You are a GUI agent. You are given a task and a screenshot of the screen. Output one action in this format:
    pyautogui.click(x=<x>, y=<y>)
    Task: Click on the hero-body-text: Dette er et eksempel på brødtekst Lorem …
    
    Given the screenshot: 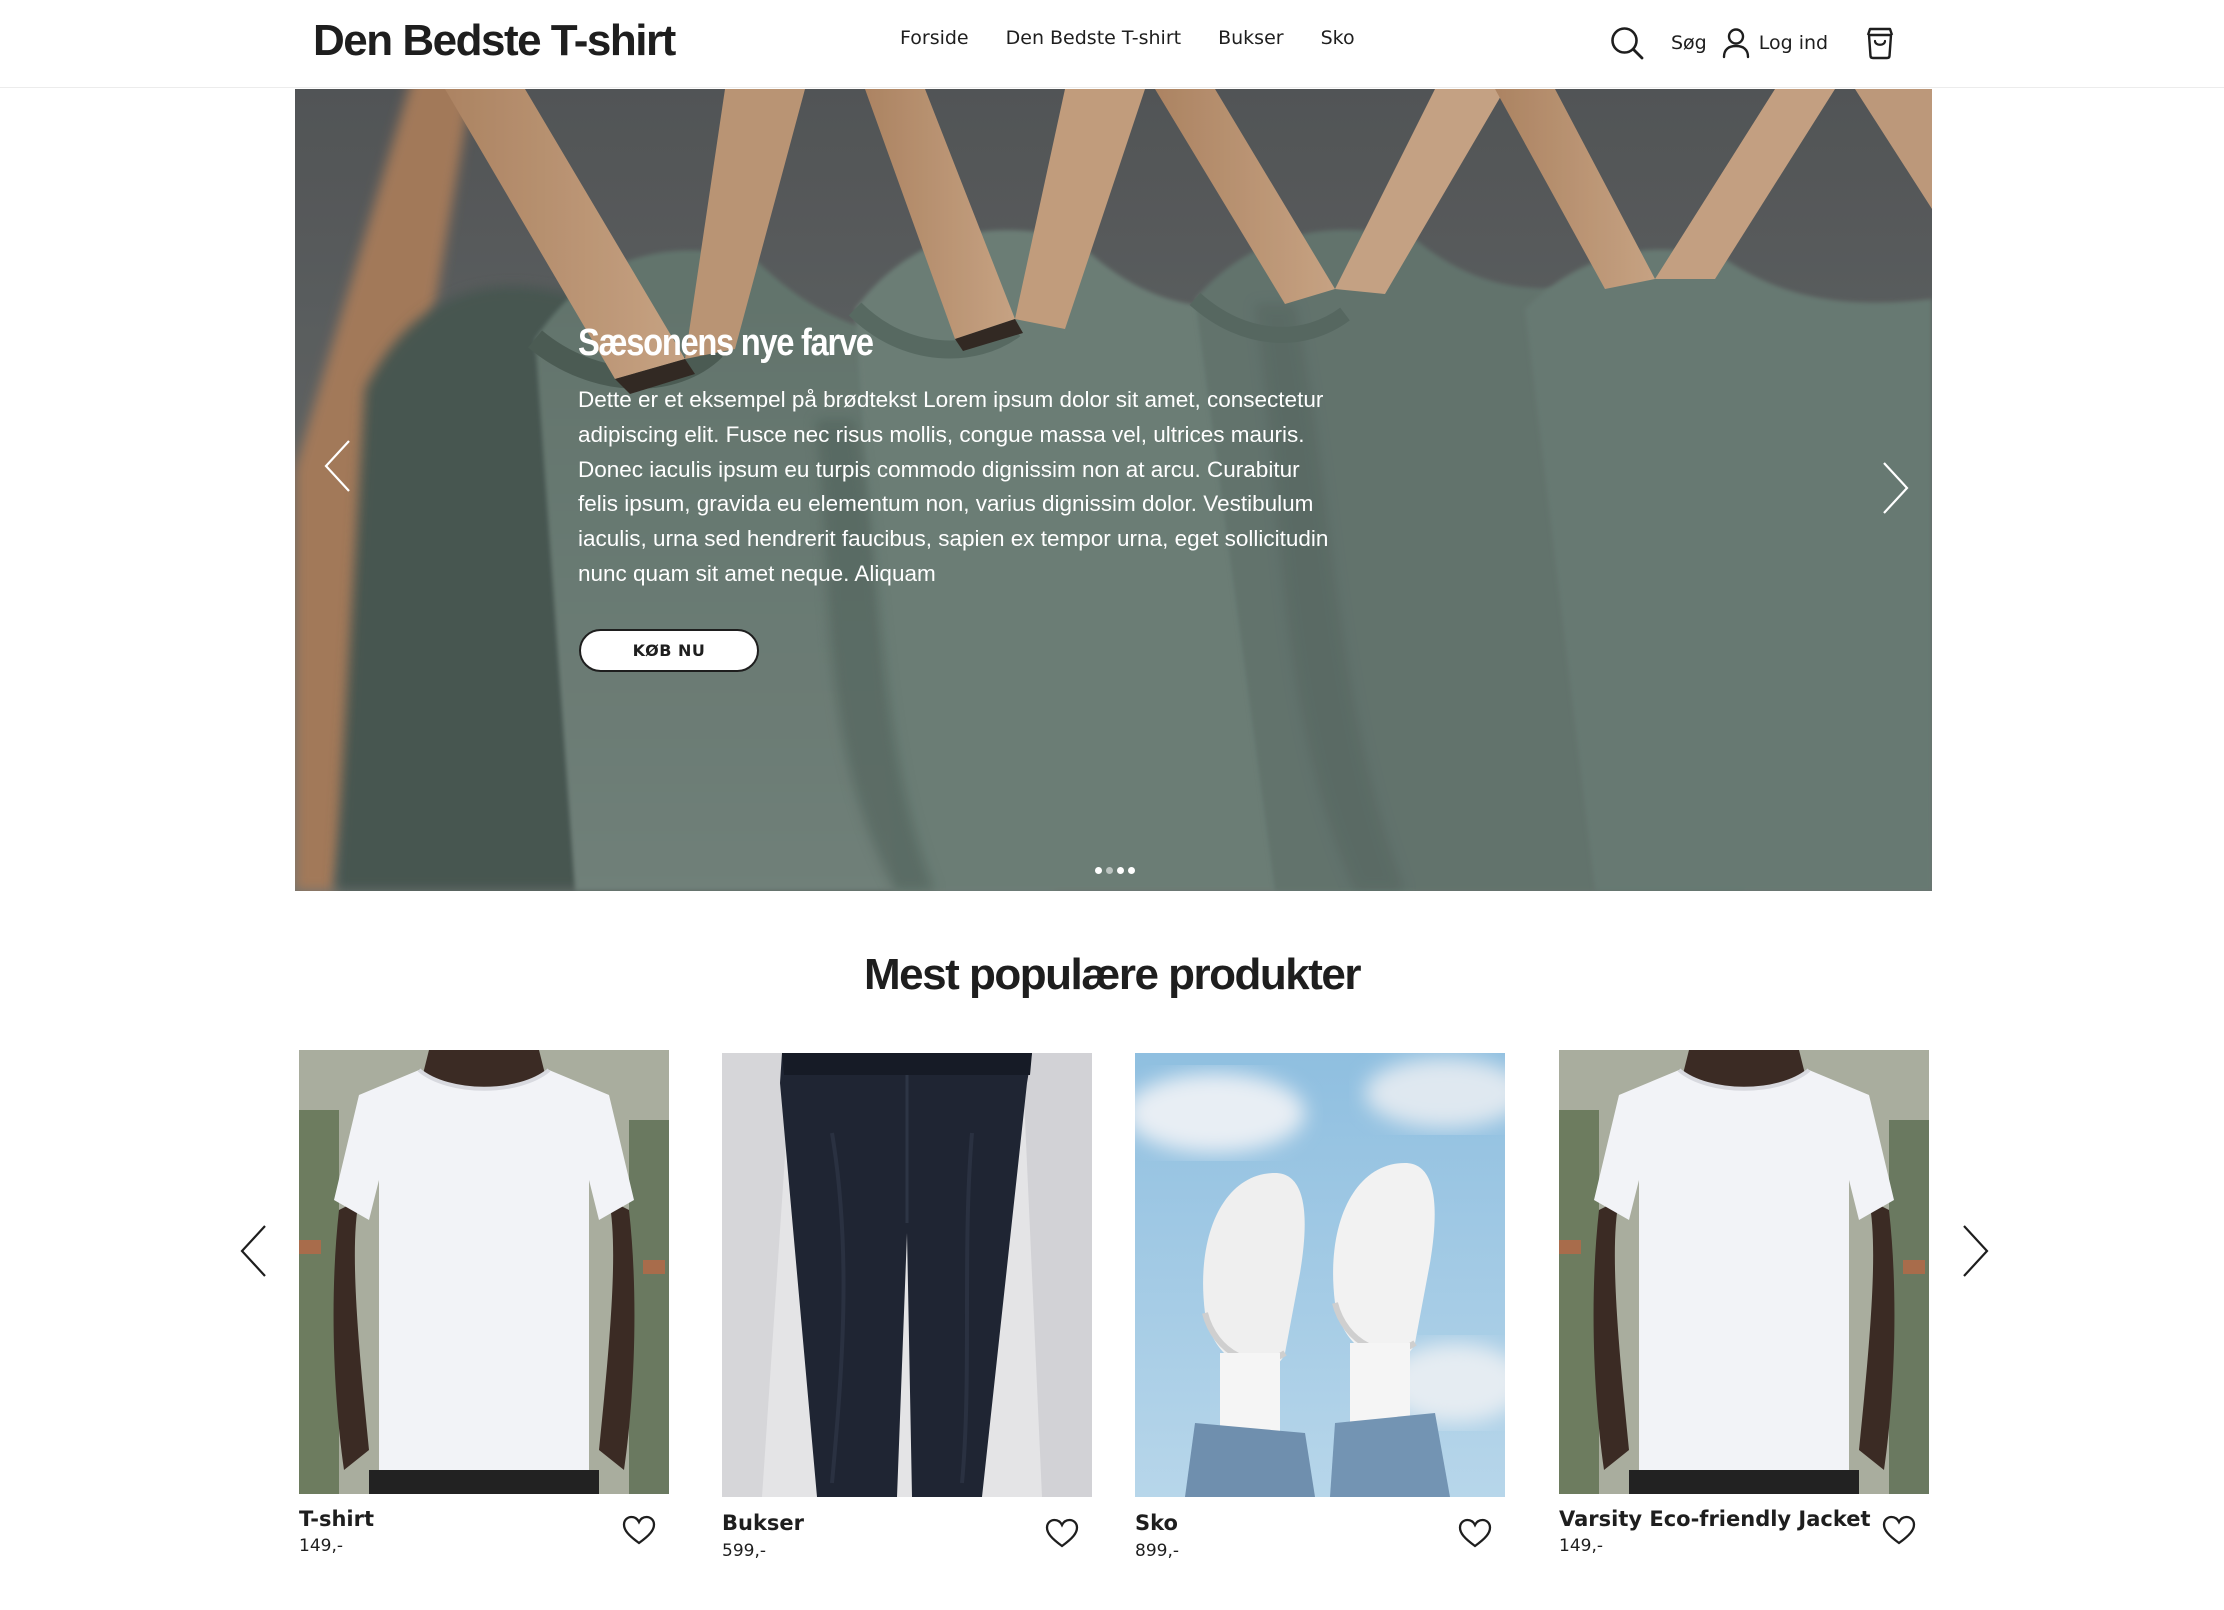 What is the action you would take?
    pyautogui.click(x=953, y=486)
    